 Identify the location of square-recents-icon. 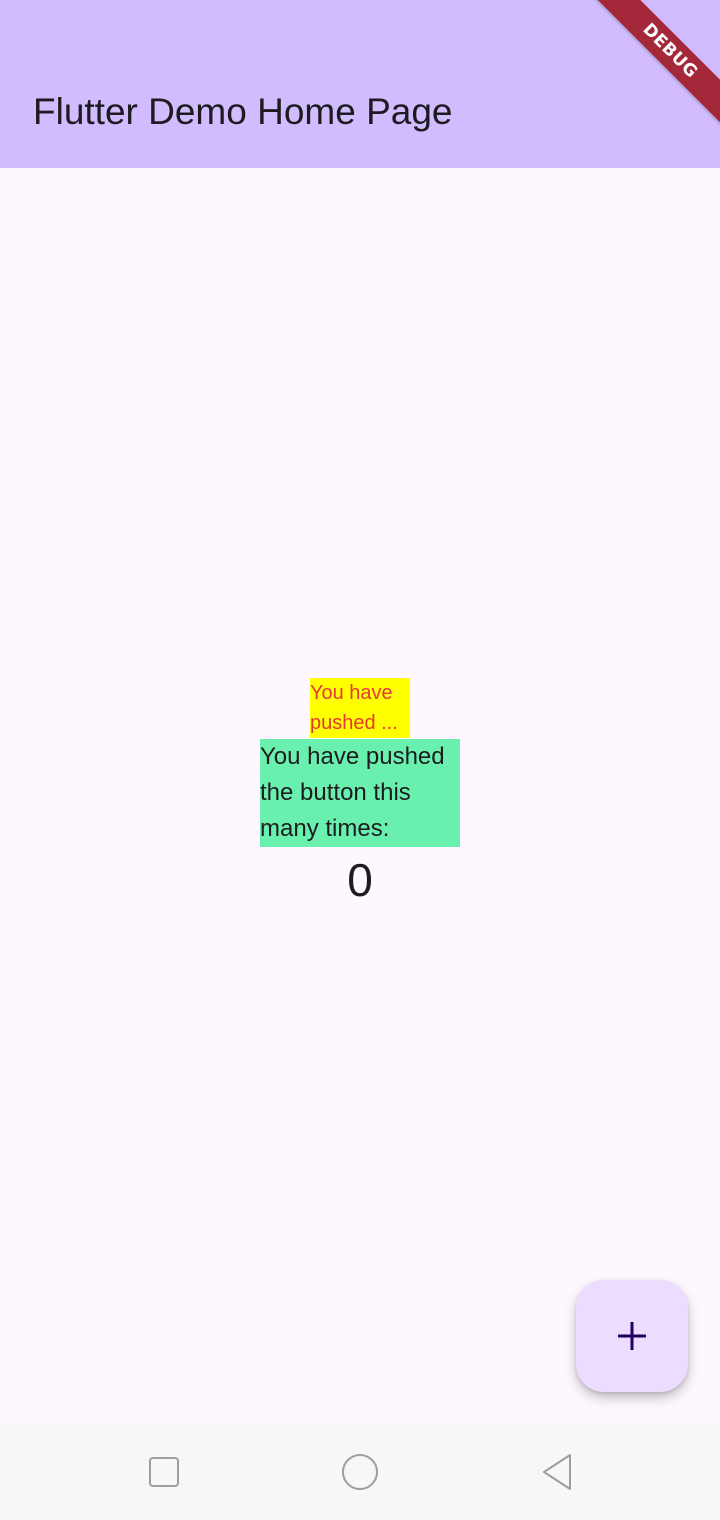
(164, 1472).